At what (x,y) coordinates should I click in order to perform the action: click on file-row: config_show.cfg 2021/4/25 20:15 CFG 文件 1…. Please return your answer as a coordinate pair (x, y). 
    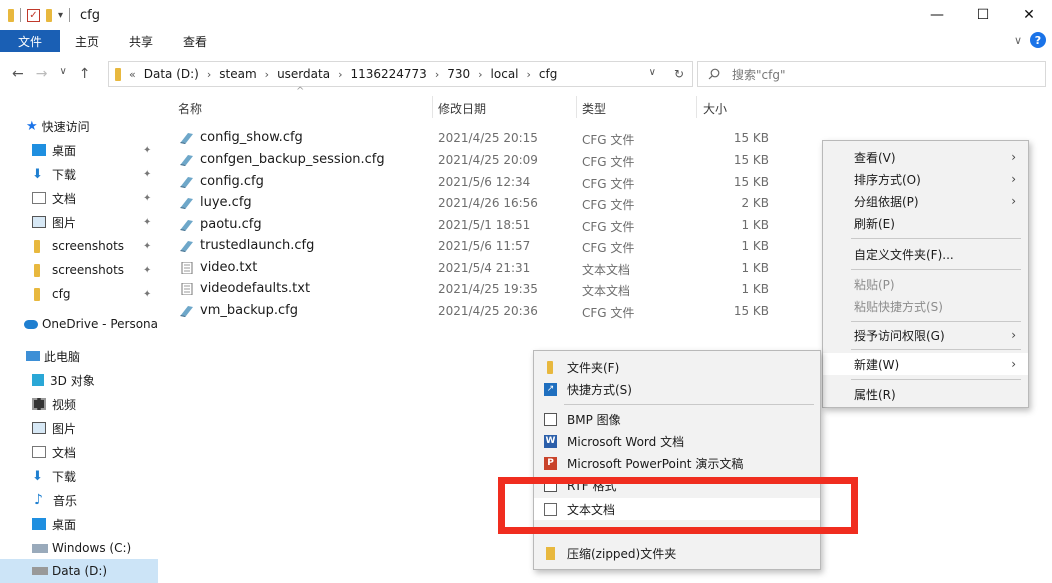
    Looking at the image, I should click on (490, 138).